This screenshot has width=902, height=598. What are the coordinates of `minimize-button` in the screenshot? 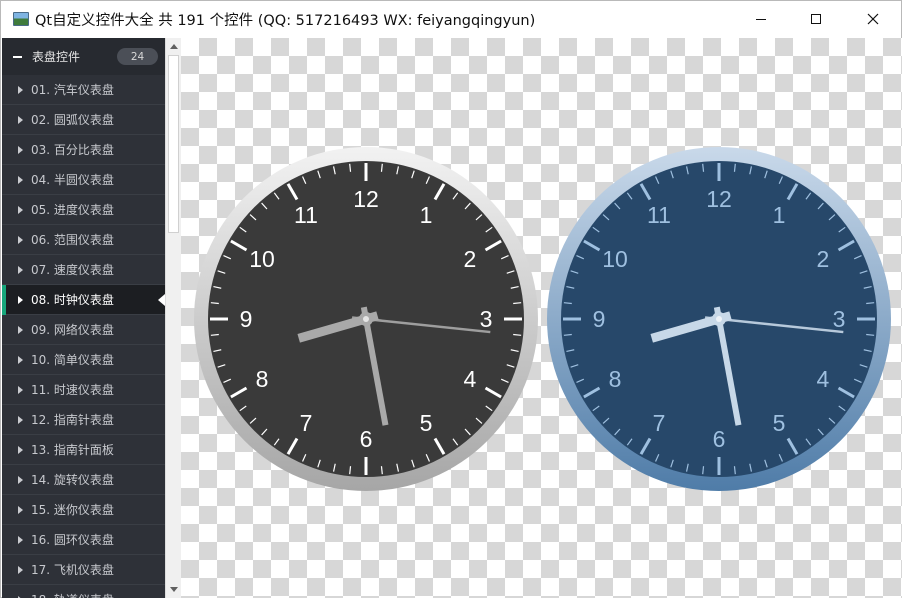 It's located at (761, 19).